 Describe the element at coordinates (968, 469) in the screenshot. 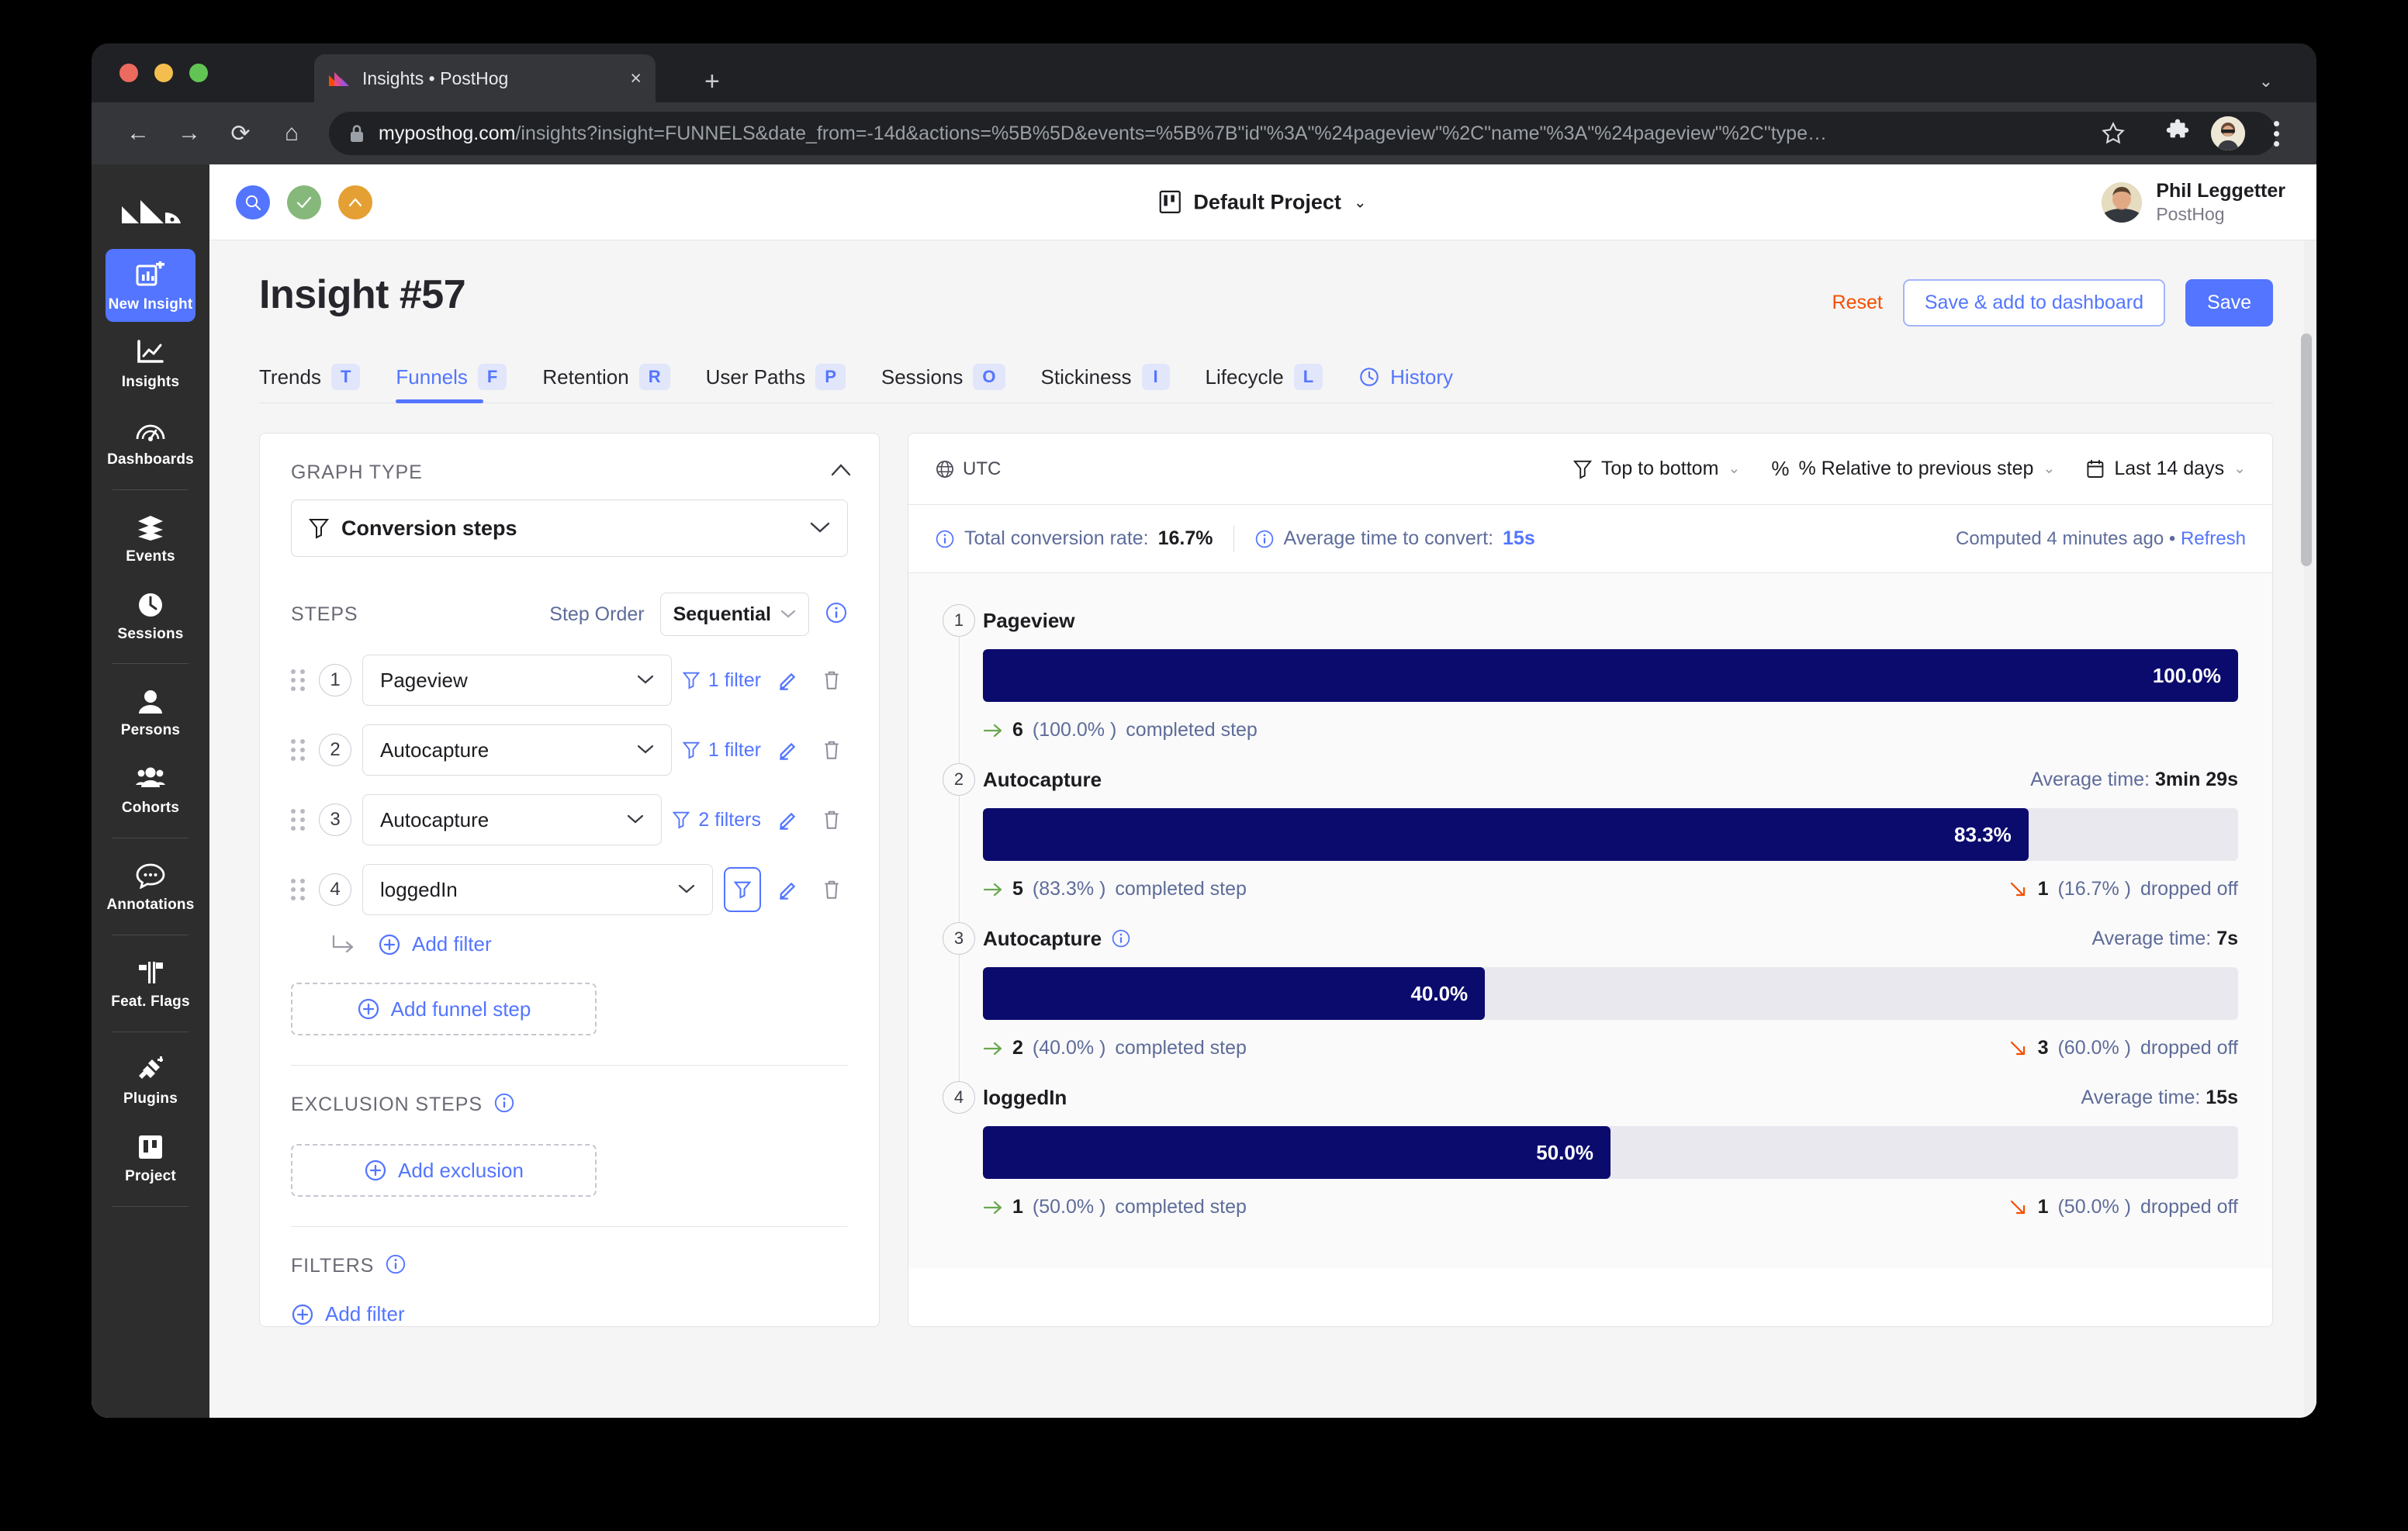

I see `timezone-indicator: UTC` at that location.